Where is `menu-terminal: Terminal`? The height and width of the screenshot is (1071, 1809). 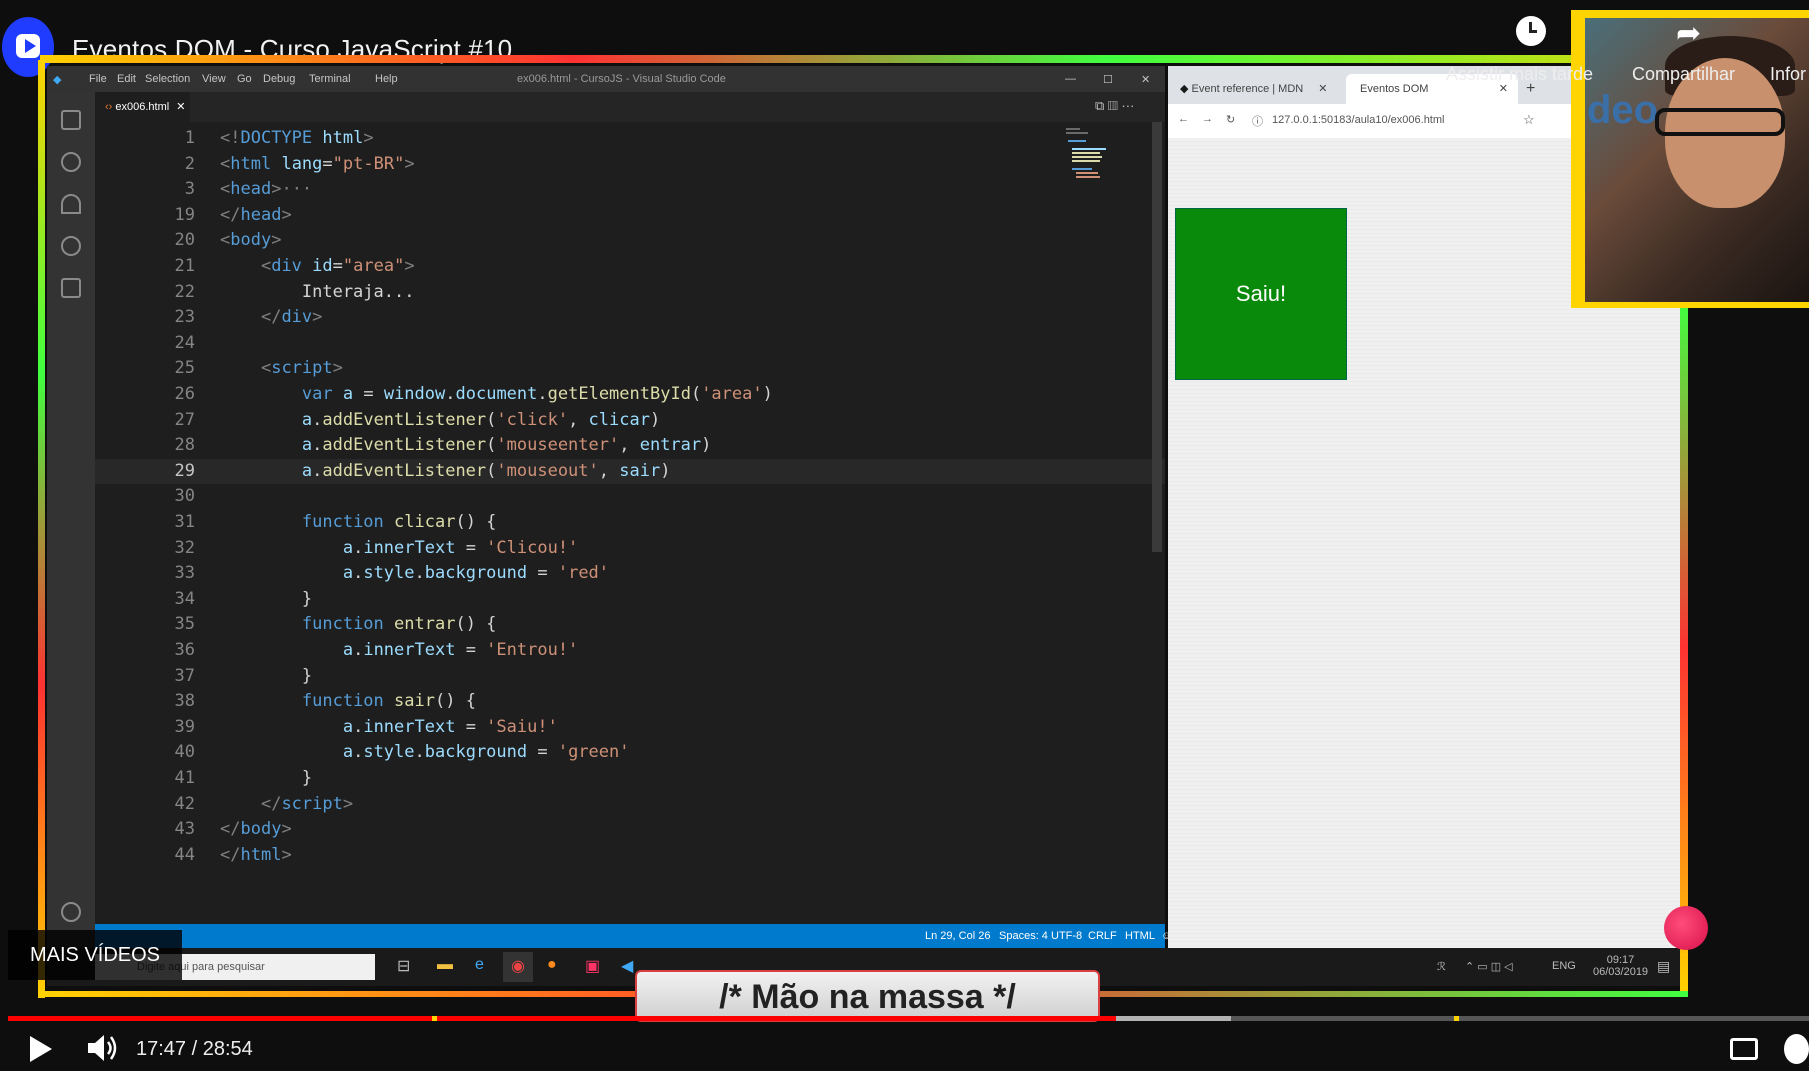
menu-terminal: Terminal is located at coordinates (330, 79).